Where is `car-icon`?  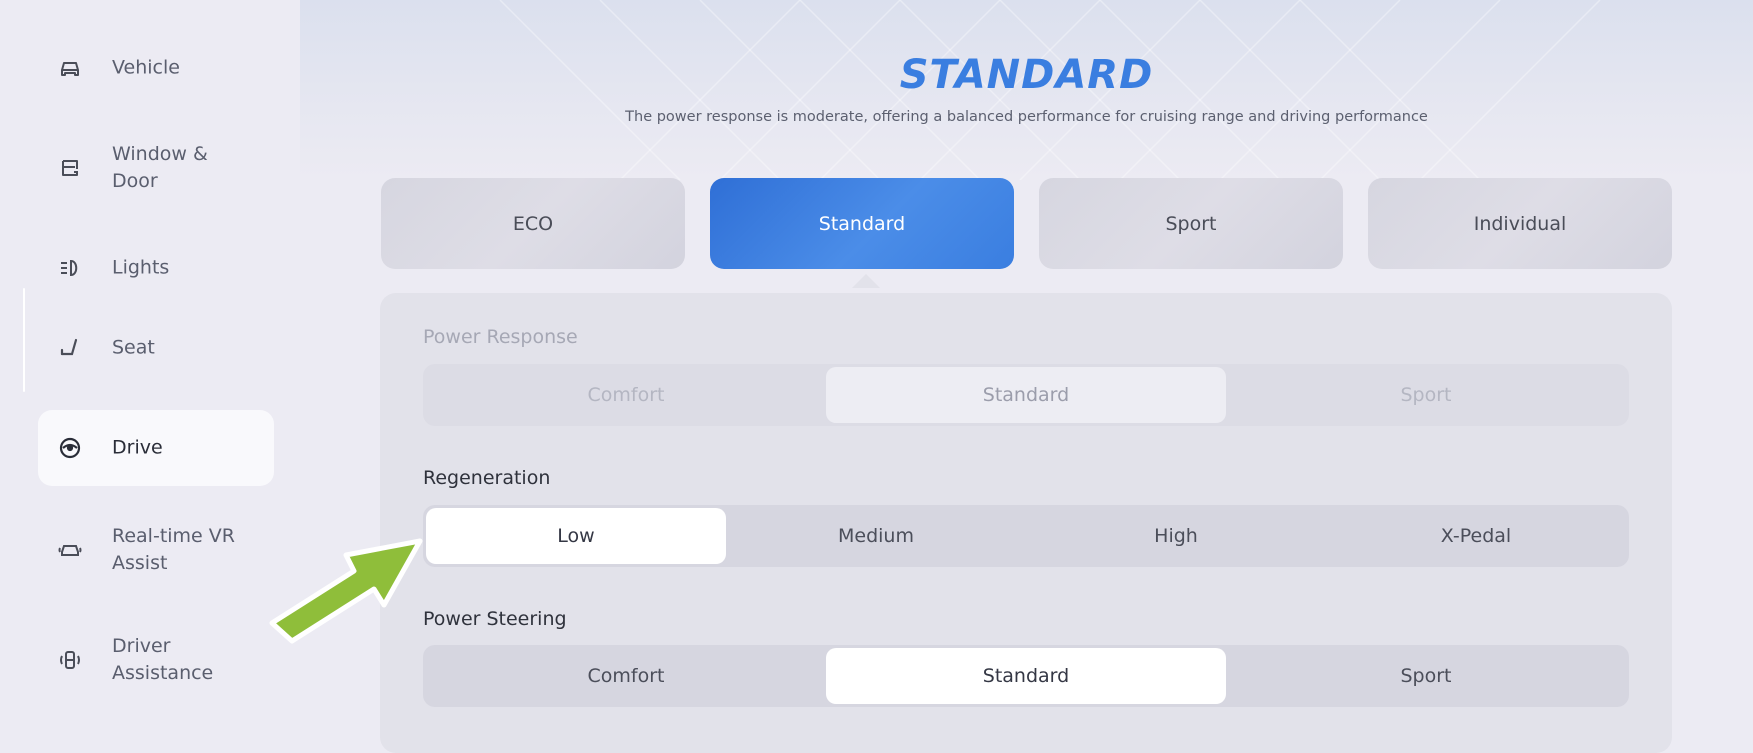 car-icon is located at coordinates (70, 68).